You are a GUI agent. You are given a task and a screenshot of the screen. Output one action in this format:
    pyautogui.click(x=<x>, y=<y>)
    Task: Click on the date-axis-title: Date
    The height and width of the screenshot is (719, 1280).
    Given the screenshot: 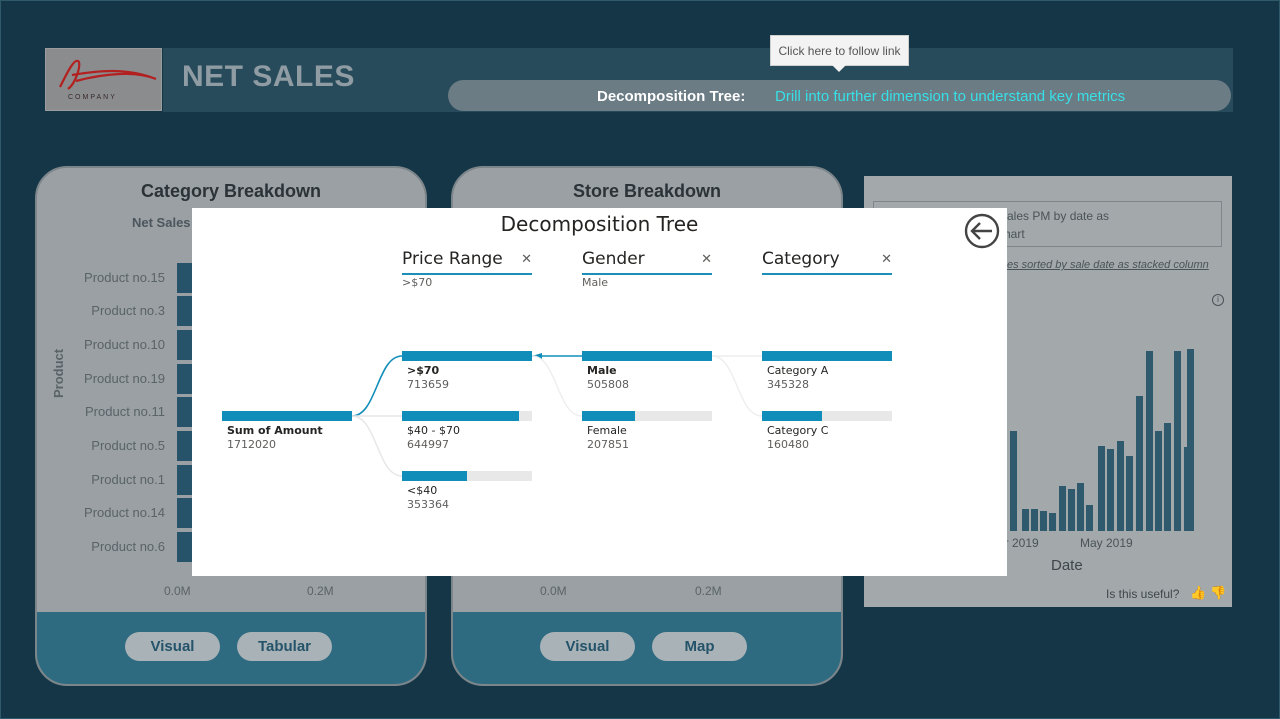 What is the action you would take?
    pyautogui.click(x=1067, y=565)
    